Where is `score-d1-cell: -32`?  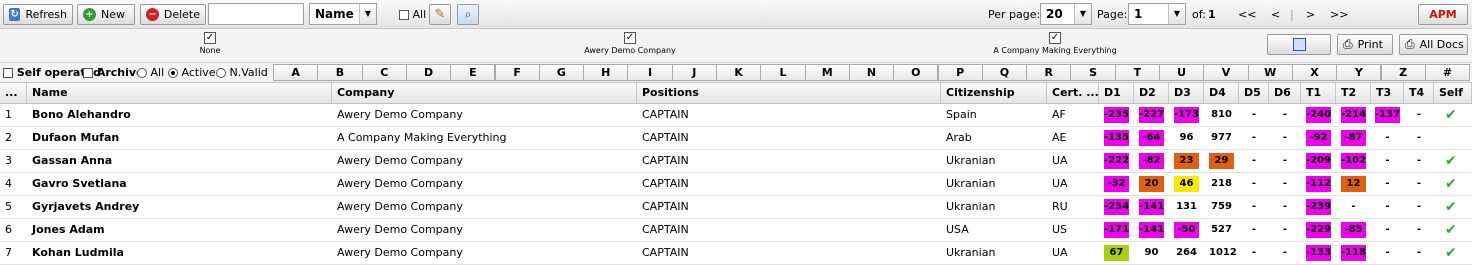
score-d1-cell: -32 is located at coordinates (1116, 184).